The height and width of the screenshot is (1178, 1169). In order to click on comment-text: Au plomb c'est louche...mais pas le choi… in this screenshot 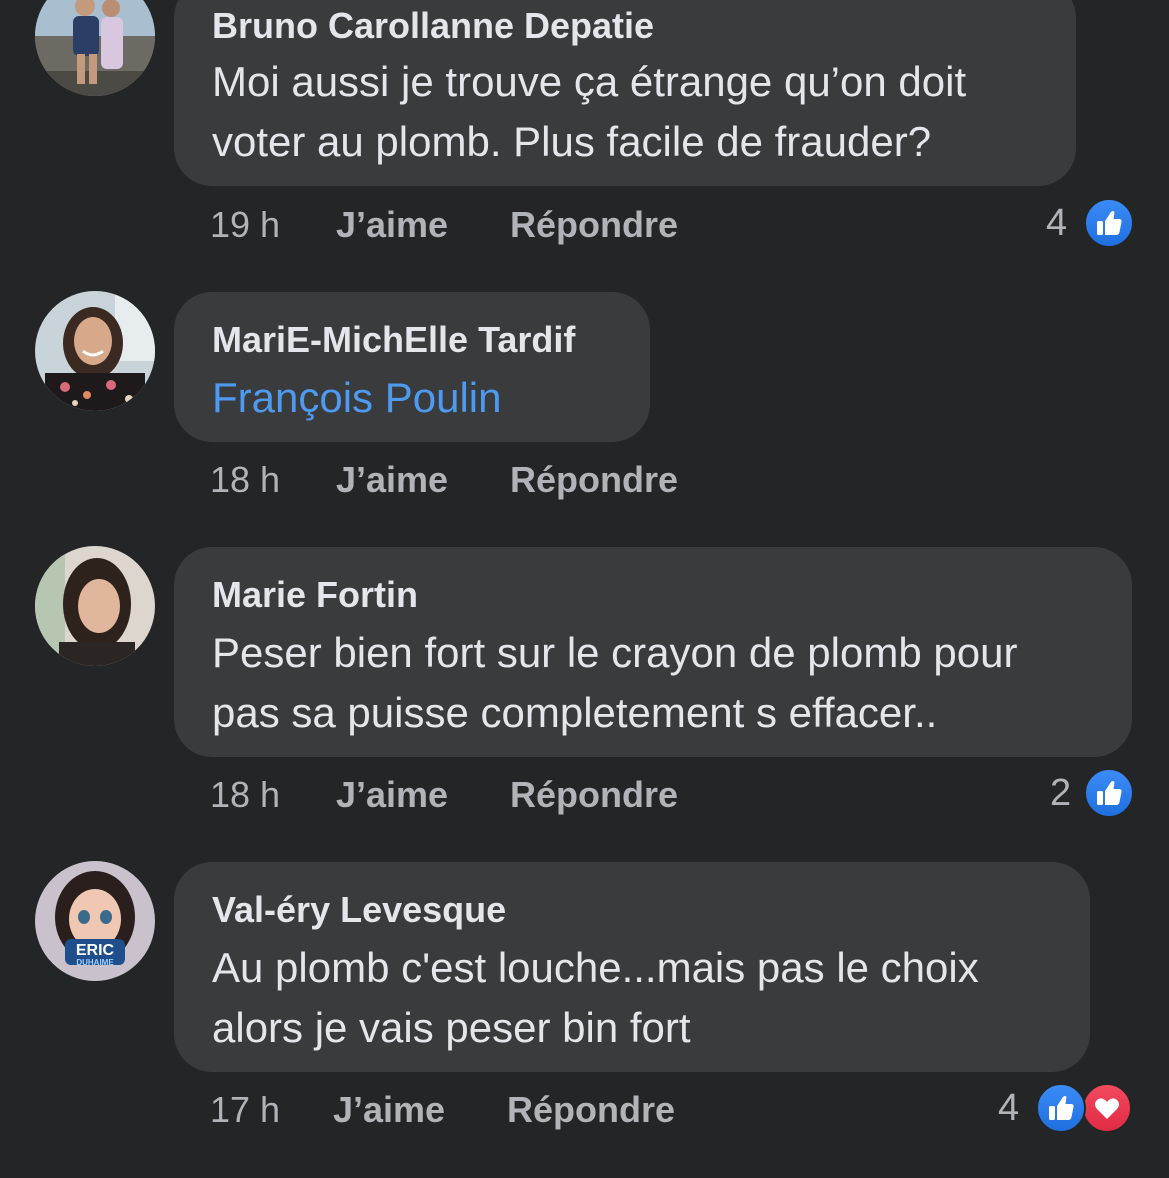, I will do `click(595, 998)`.